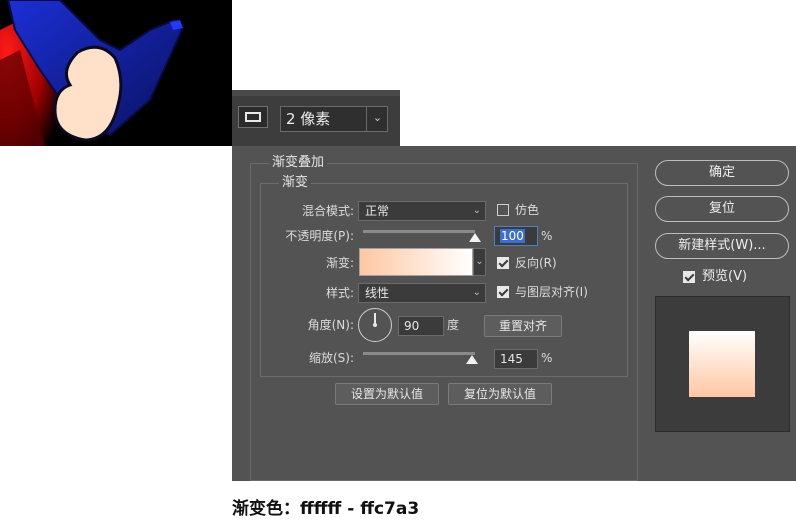 This screenshot has width=796, height=521. What do you see at coordinates (330, 325) in the screenshot?
I see `angle-label: 角度(N):` at bounding box center [330, 325].